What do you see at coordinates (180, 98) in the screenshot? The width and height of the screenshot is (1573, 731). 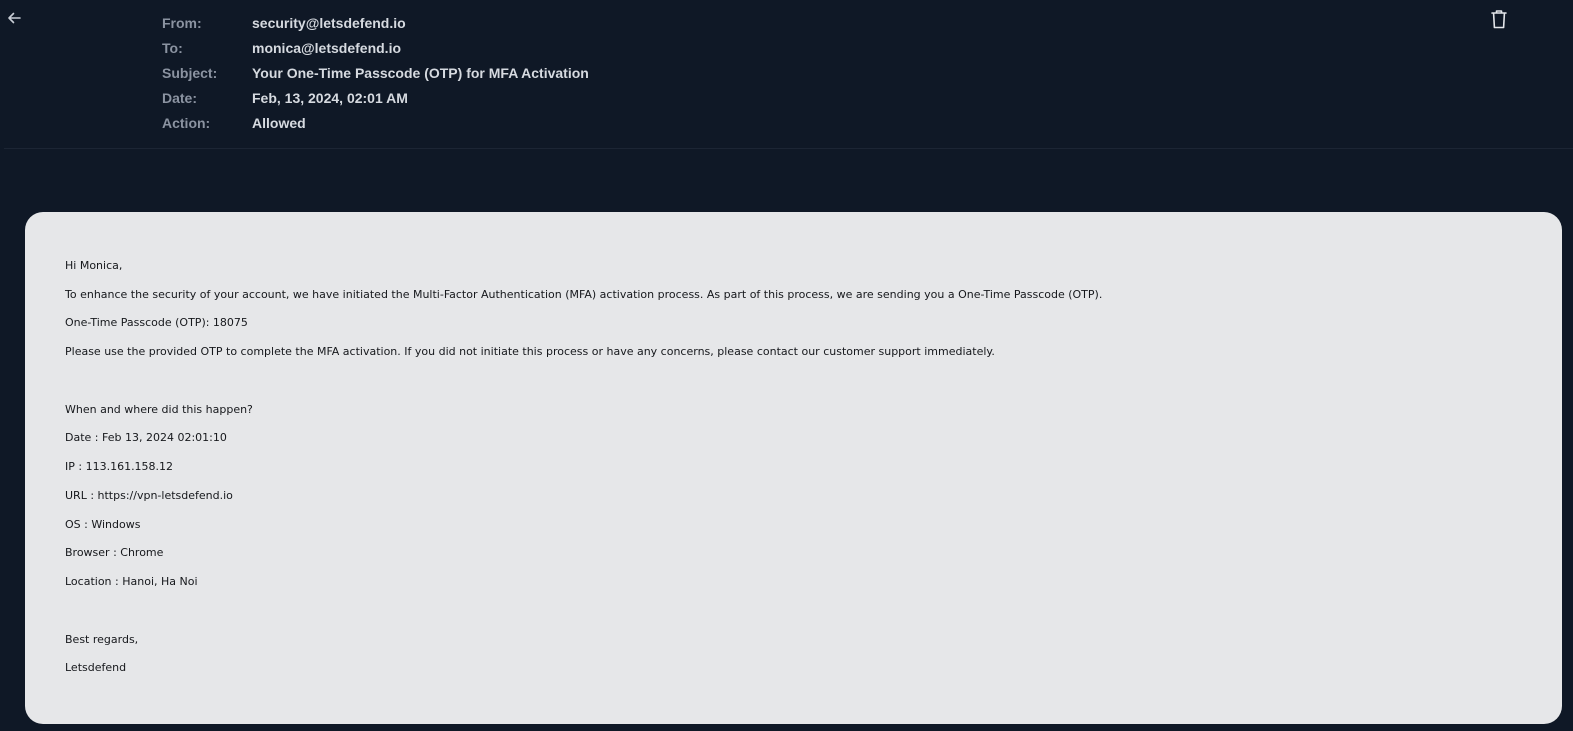 I see `date-label: Date:` at bounding box center [180, 98].